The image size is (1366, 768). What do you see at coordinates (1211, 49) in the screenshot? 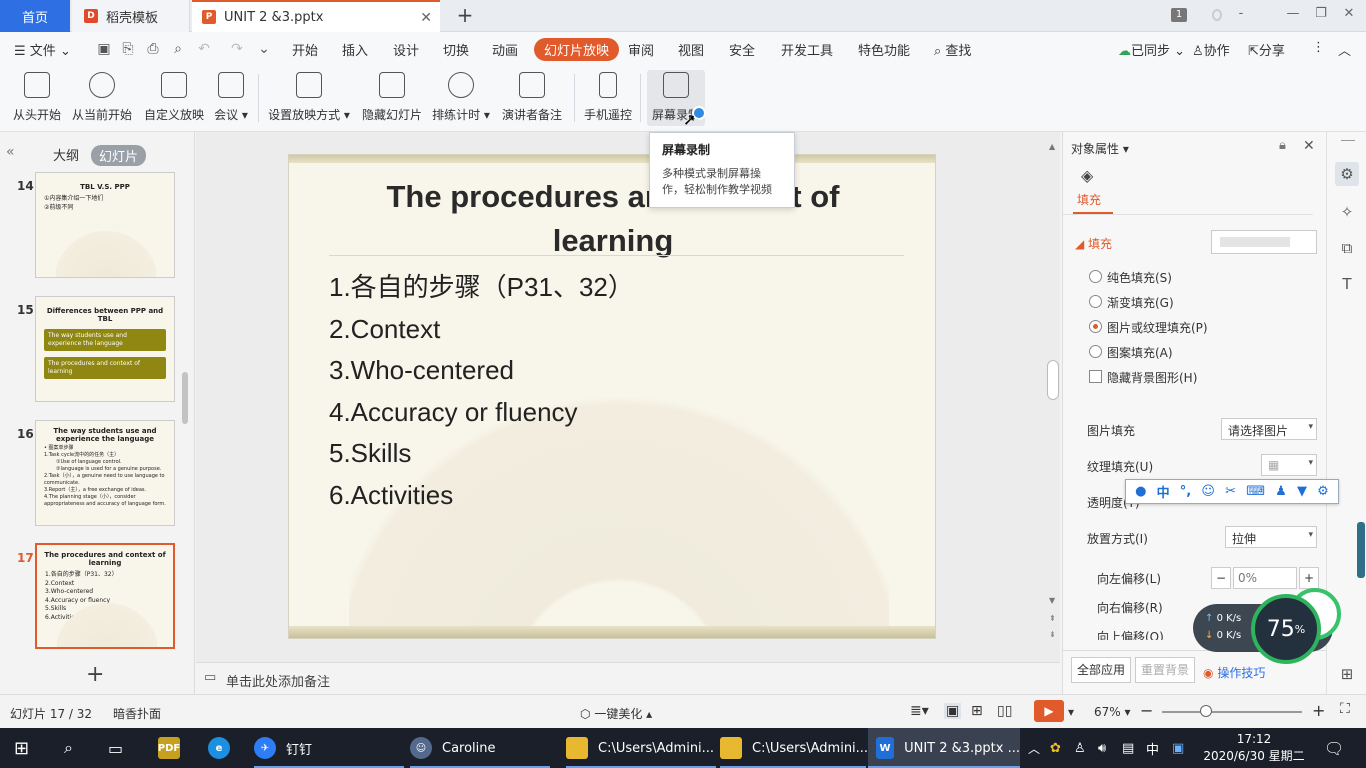
I see `collab-button: ♙协作` at bounding box center [1211, 49].